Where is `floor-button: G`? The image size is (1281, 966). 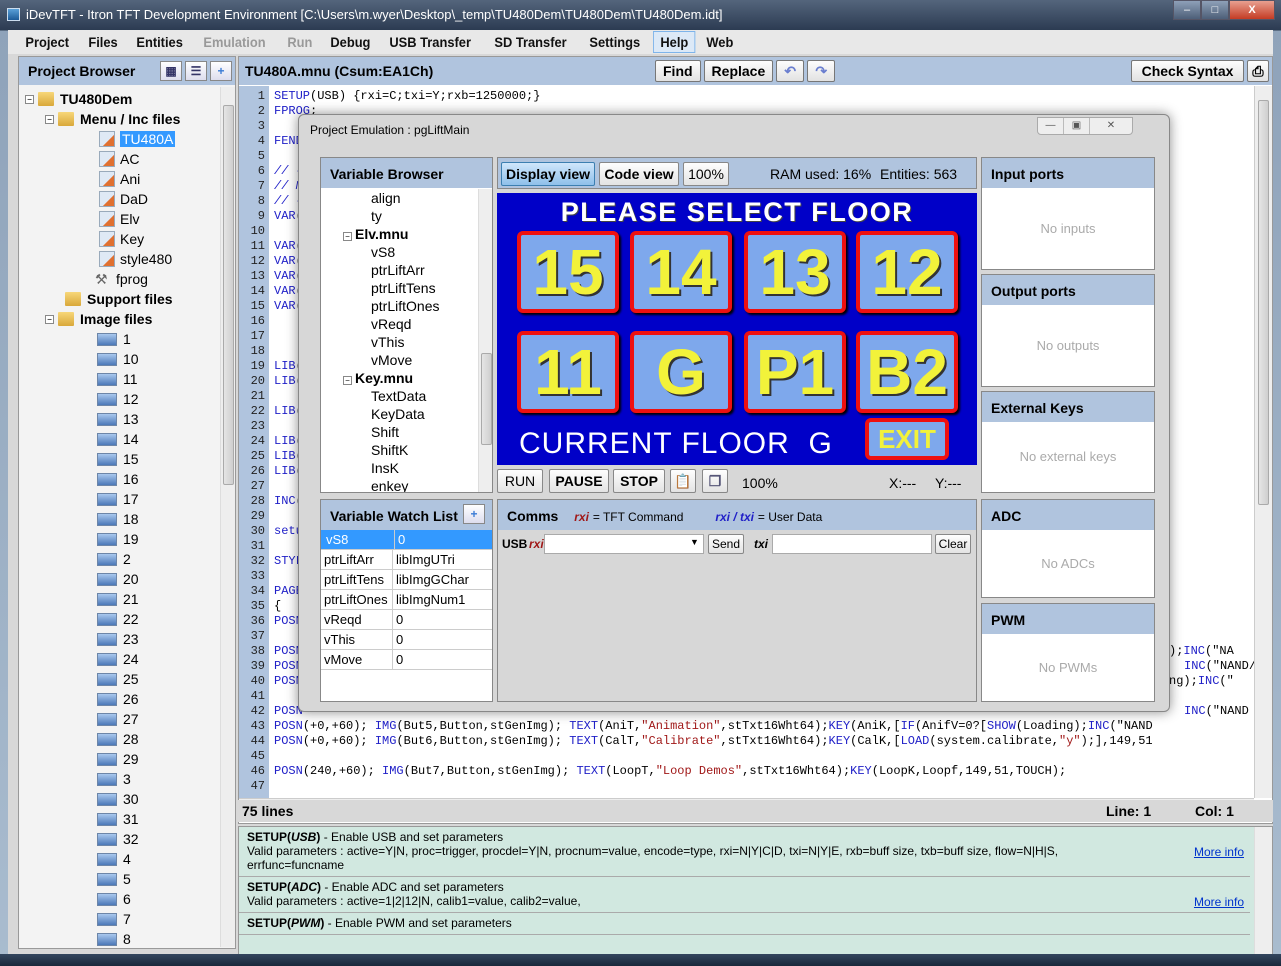
floor-button: G is located at coordinates (681, 372).